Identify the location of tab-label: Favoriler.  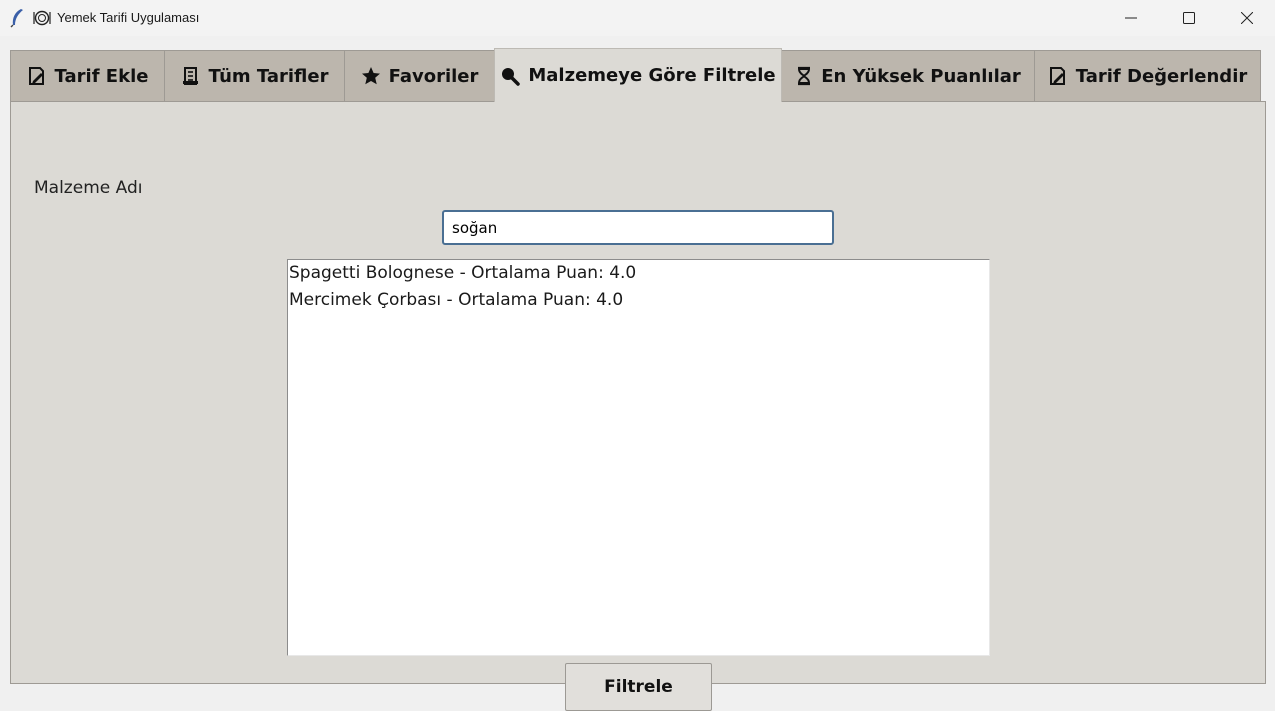
(433, 76).